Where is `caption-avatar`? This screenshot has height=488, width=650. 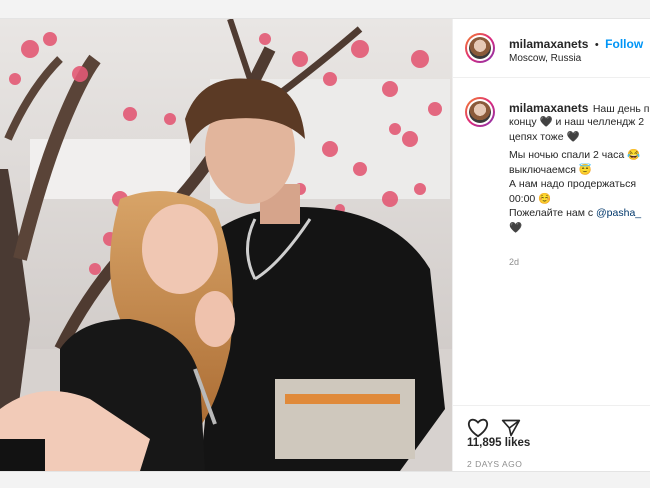
caption-avatar is located at coordinates (480, 112).